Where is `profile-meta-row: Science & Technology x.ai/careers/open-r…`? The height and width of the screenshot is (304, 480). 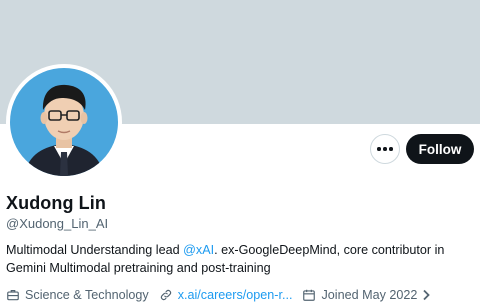
profile-meta-row: Science & Technology x.ai/careers/open-r… is located at coordinates (226, 295).